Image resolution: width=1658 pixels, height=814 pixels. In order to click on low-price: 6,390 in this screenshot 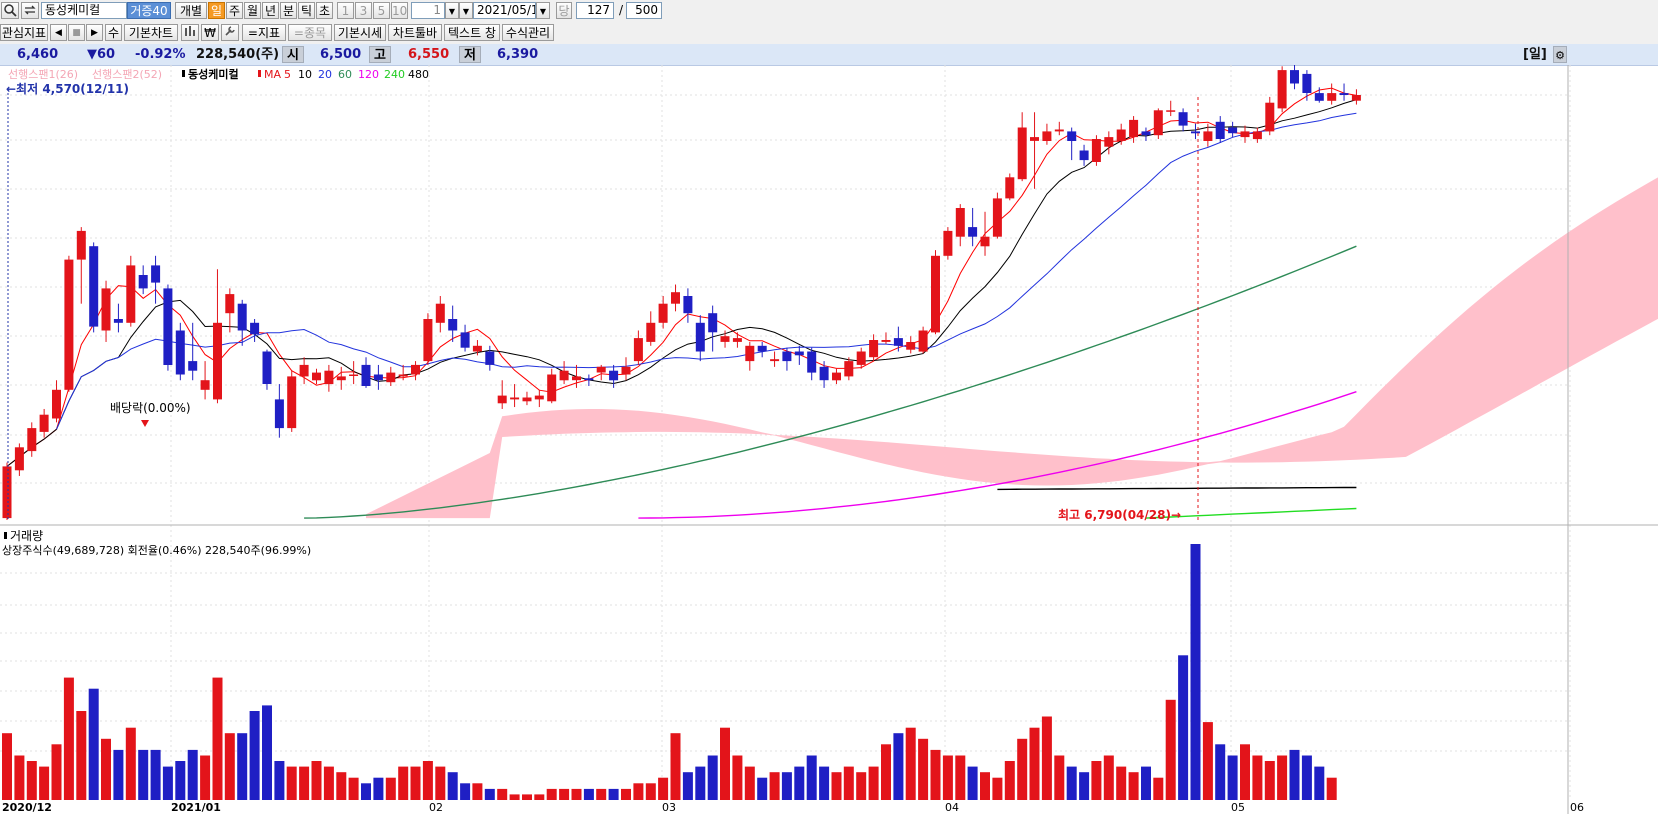, I will do `click(518, 54)`.